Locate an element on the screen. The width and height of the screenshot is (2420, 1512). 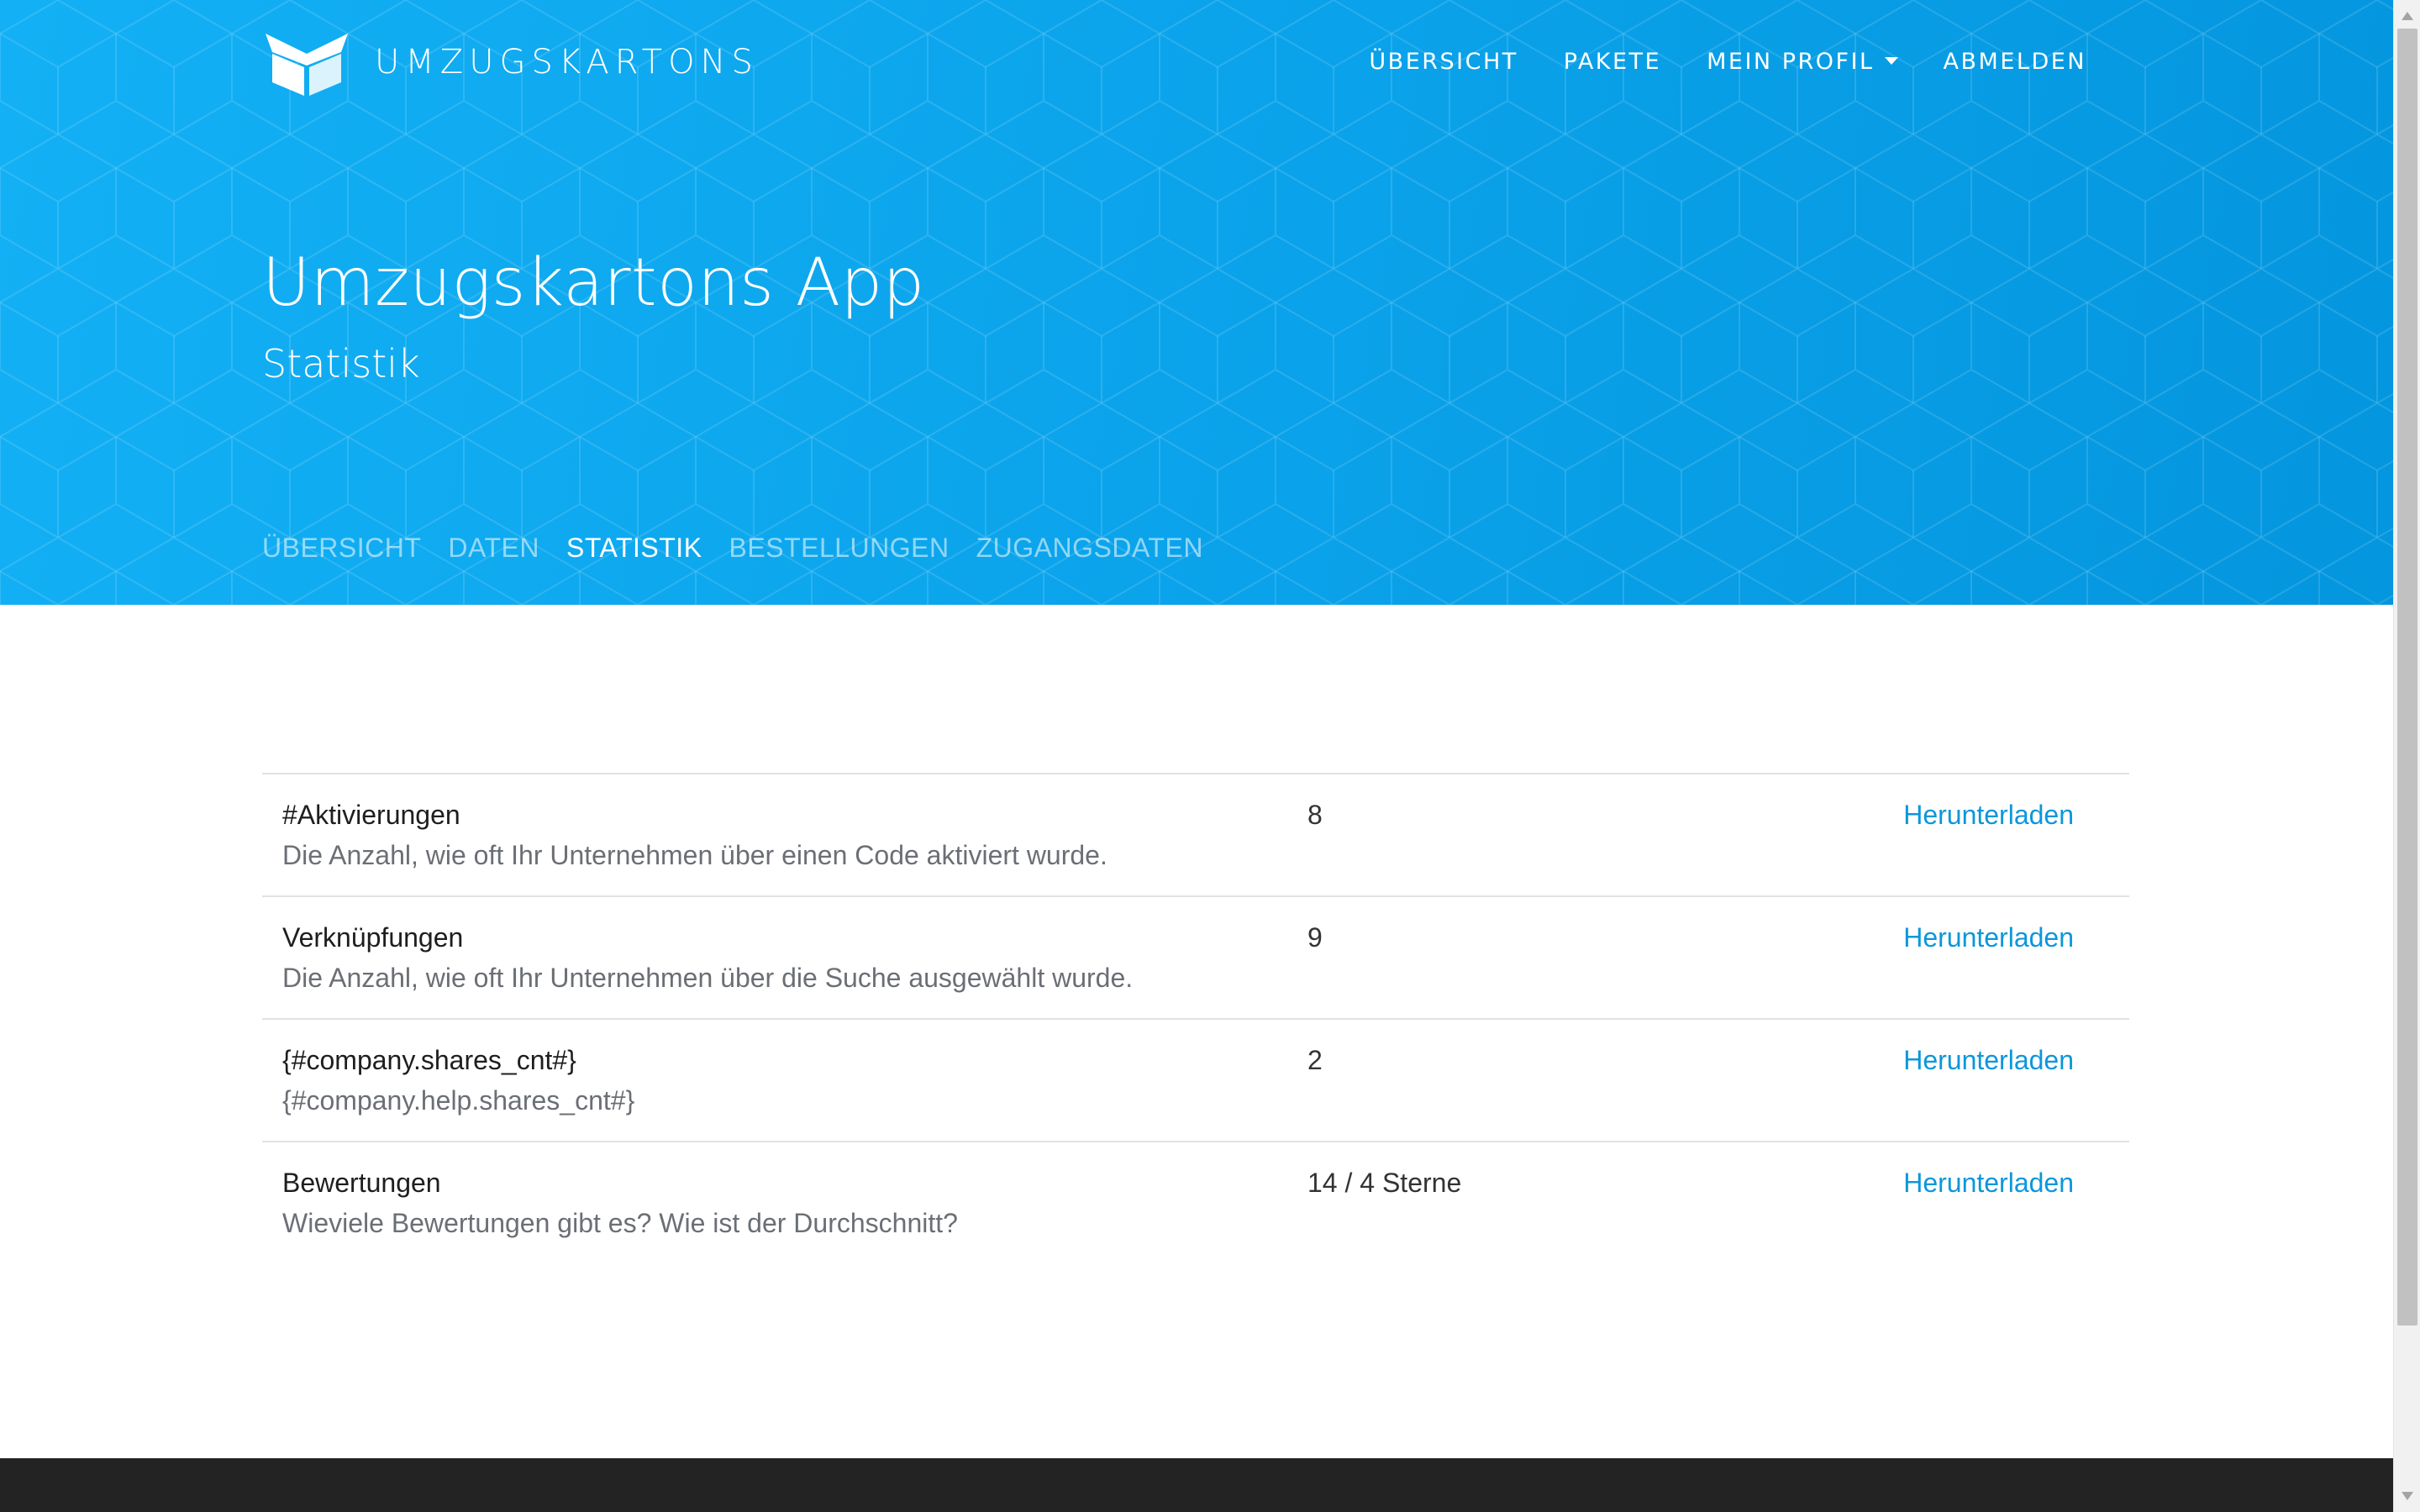
scrollbar-thumb is located at coordinates (2407, 677).